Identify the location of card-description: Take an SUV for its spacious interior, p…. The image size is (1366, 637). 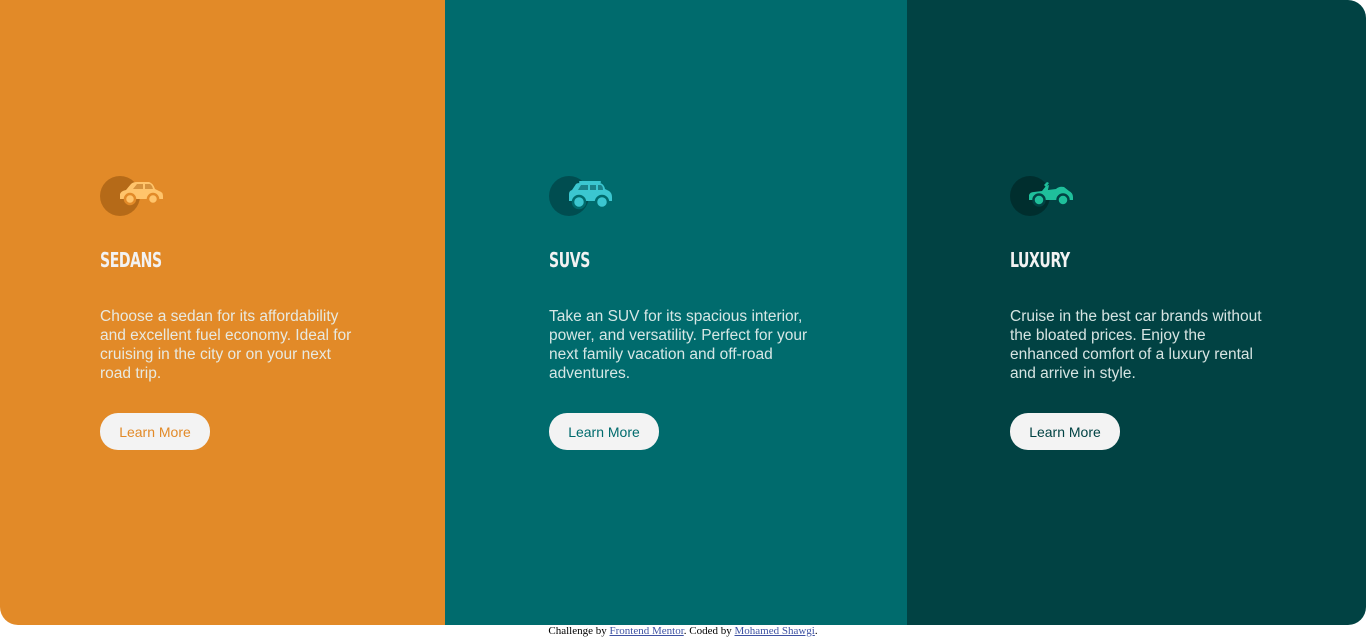
(678, 345).